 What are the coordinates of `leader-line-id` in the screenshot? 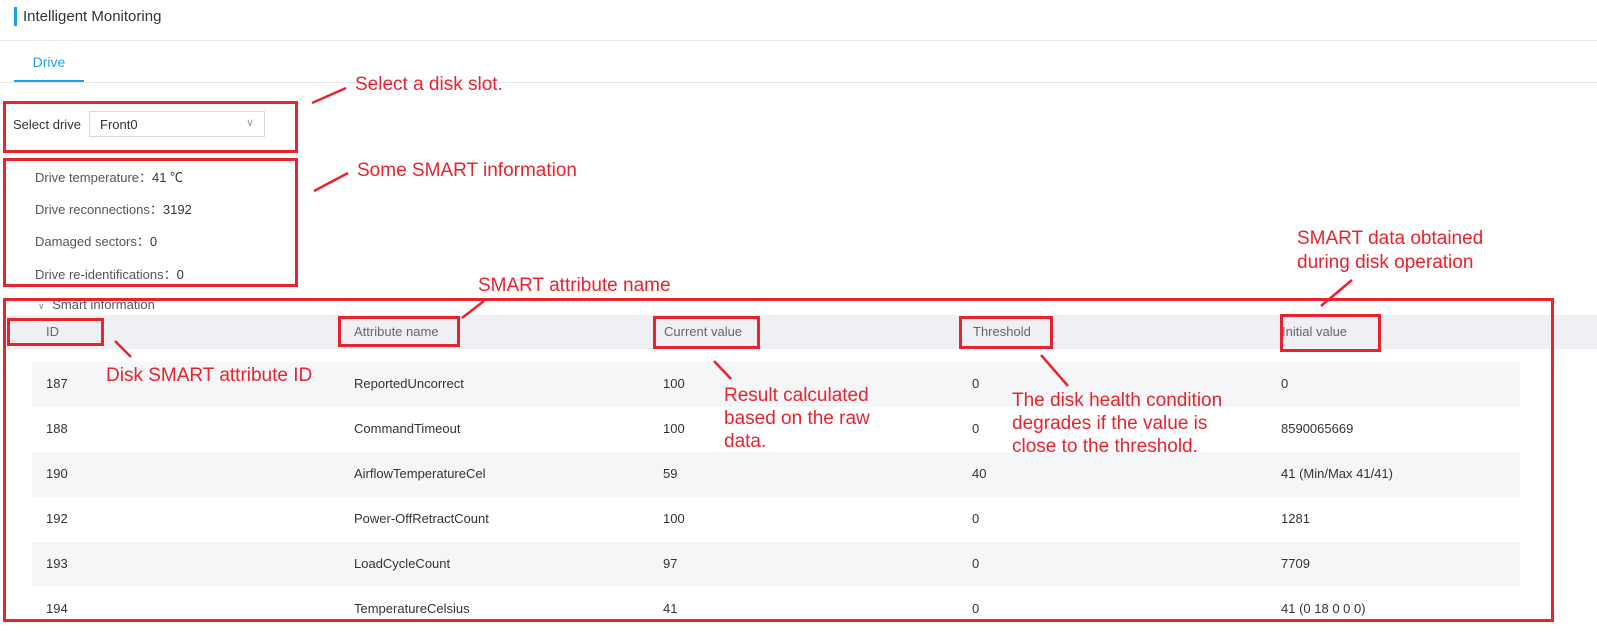 It's located at (123, 349).